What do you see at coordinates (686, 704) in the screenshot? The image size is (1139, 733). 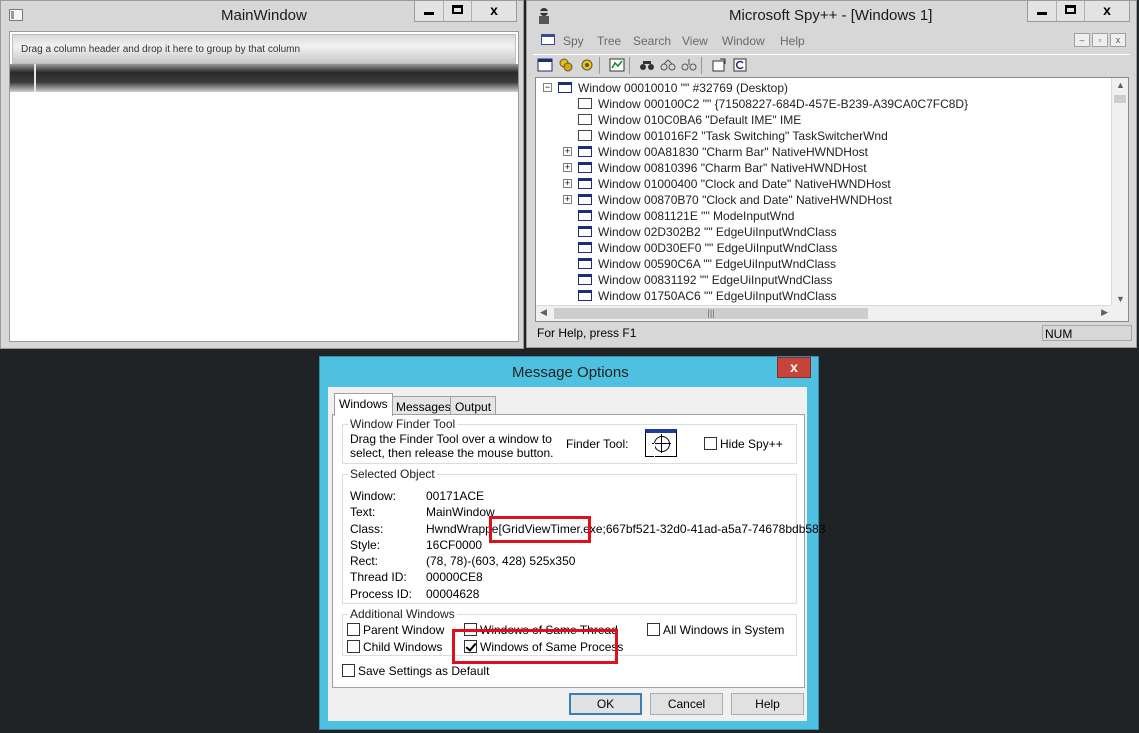 I see `cancel-button: Cancel` at bounding box center [686, 704].